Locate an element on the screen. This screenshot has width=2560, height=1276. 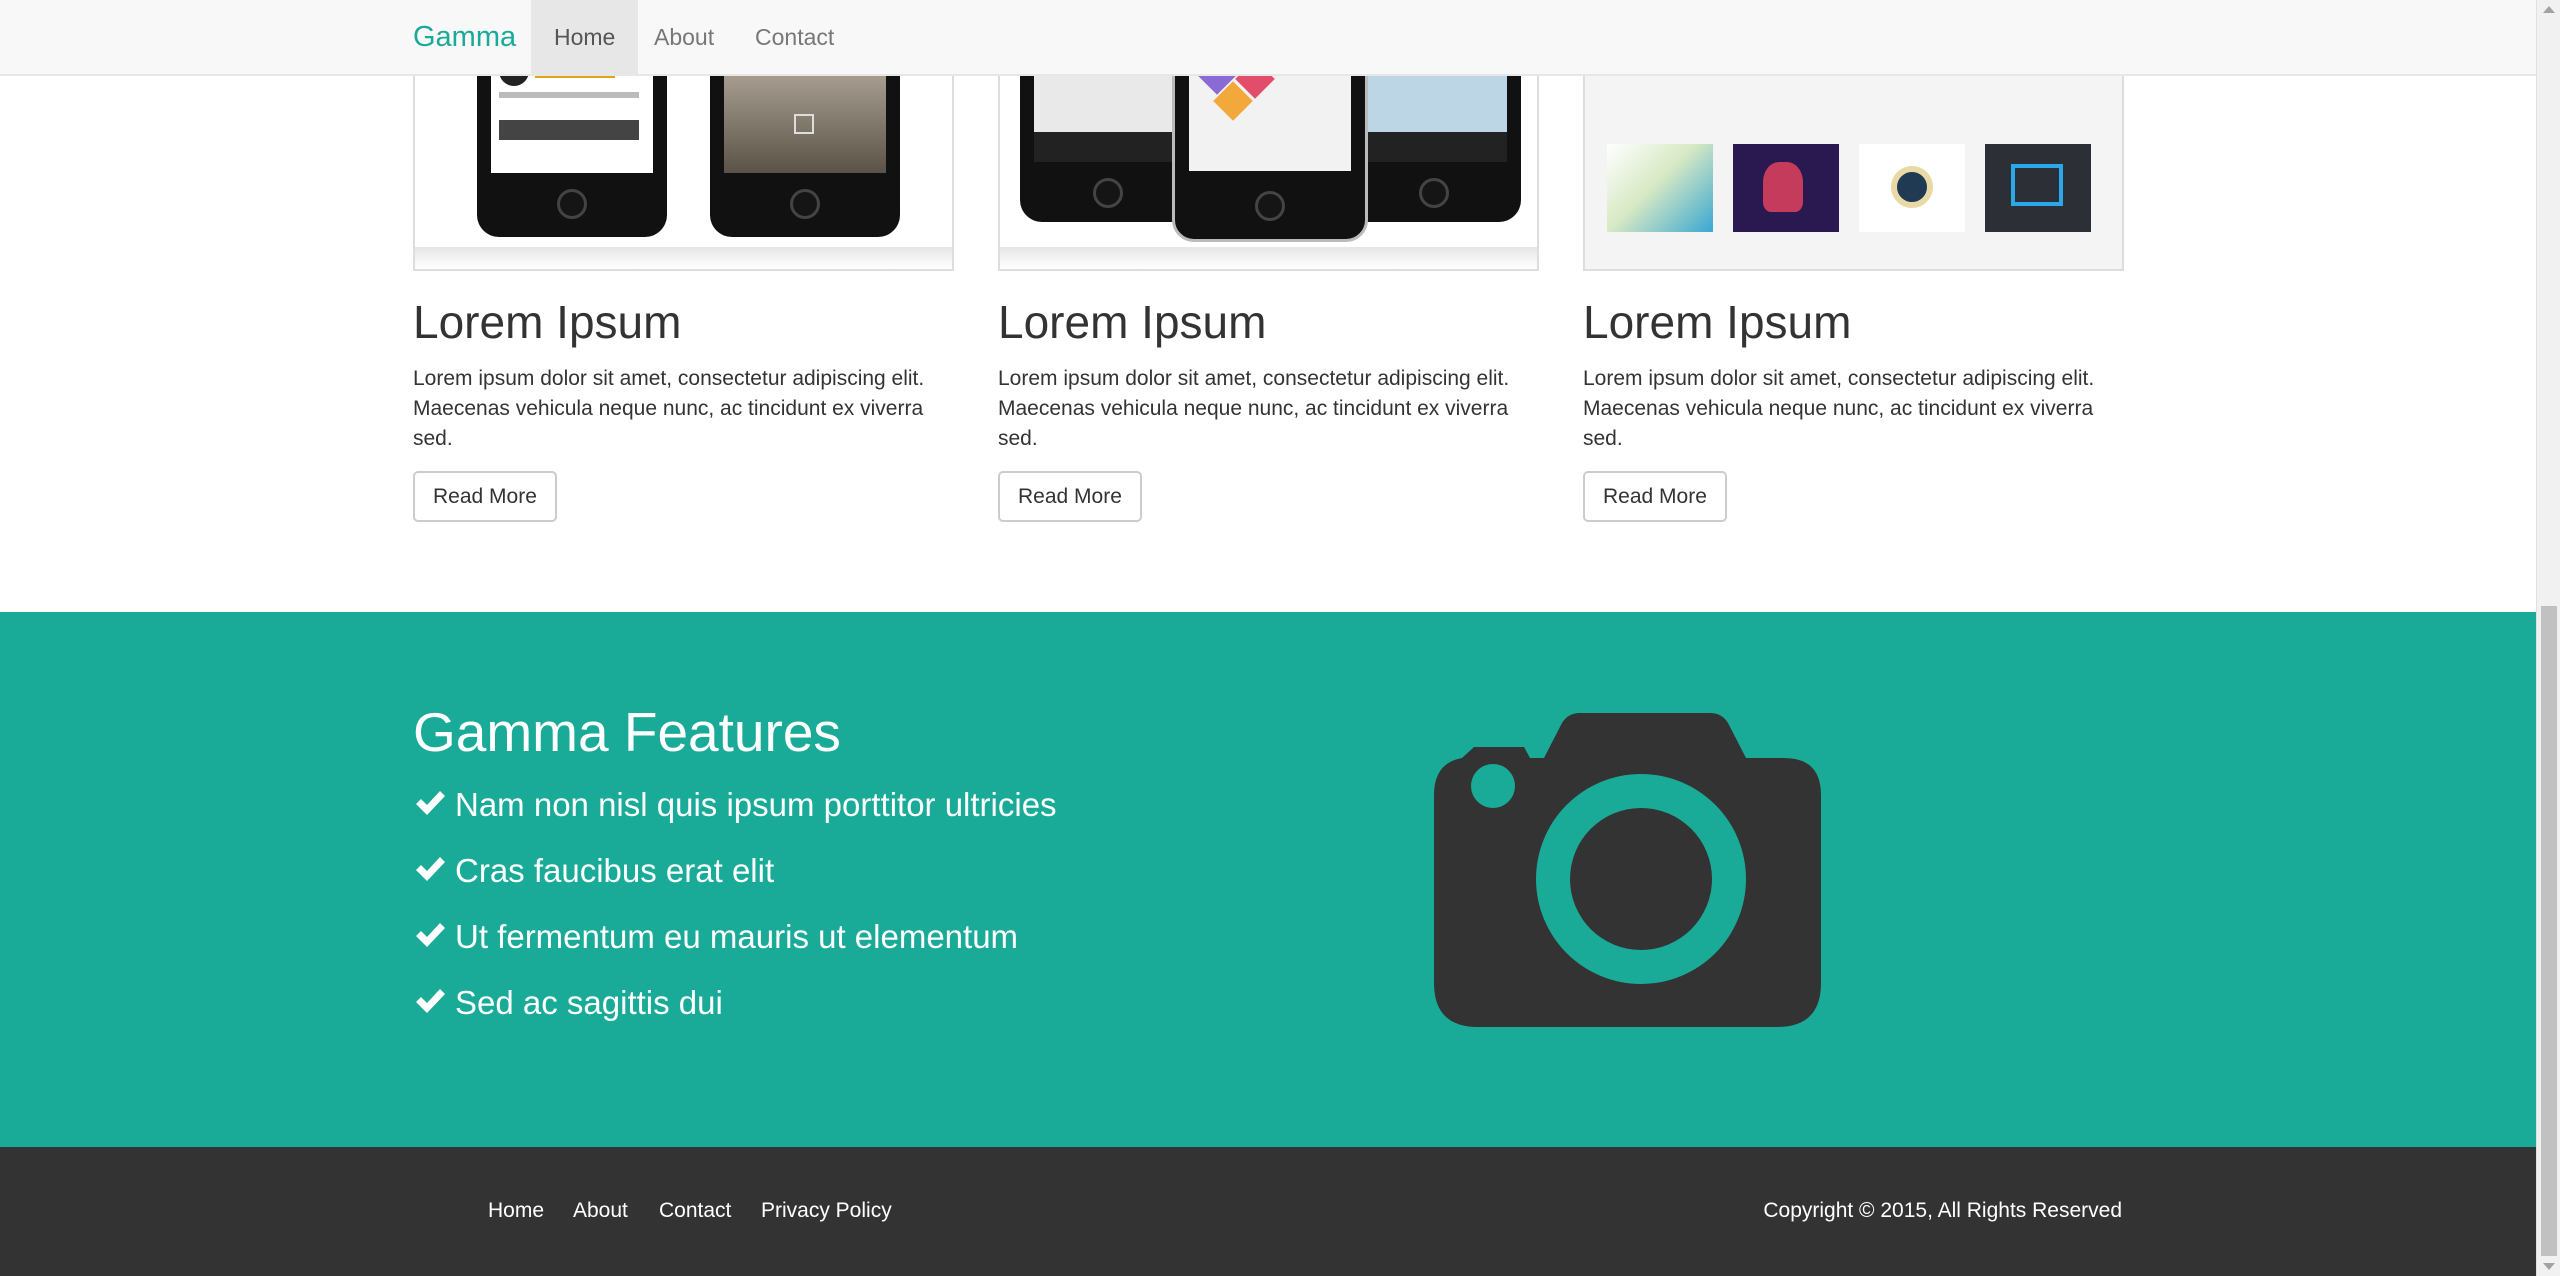
footer-link-home: Home is located at coordinates (516, 1211).